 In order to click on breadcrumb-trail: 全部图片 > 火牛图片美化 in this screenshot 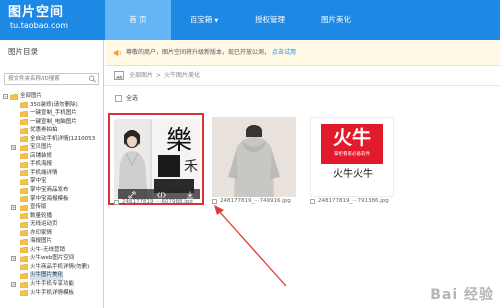, I will do `click(164, 76)`.